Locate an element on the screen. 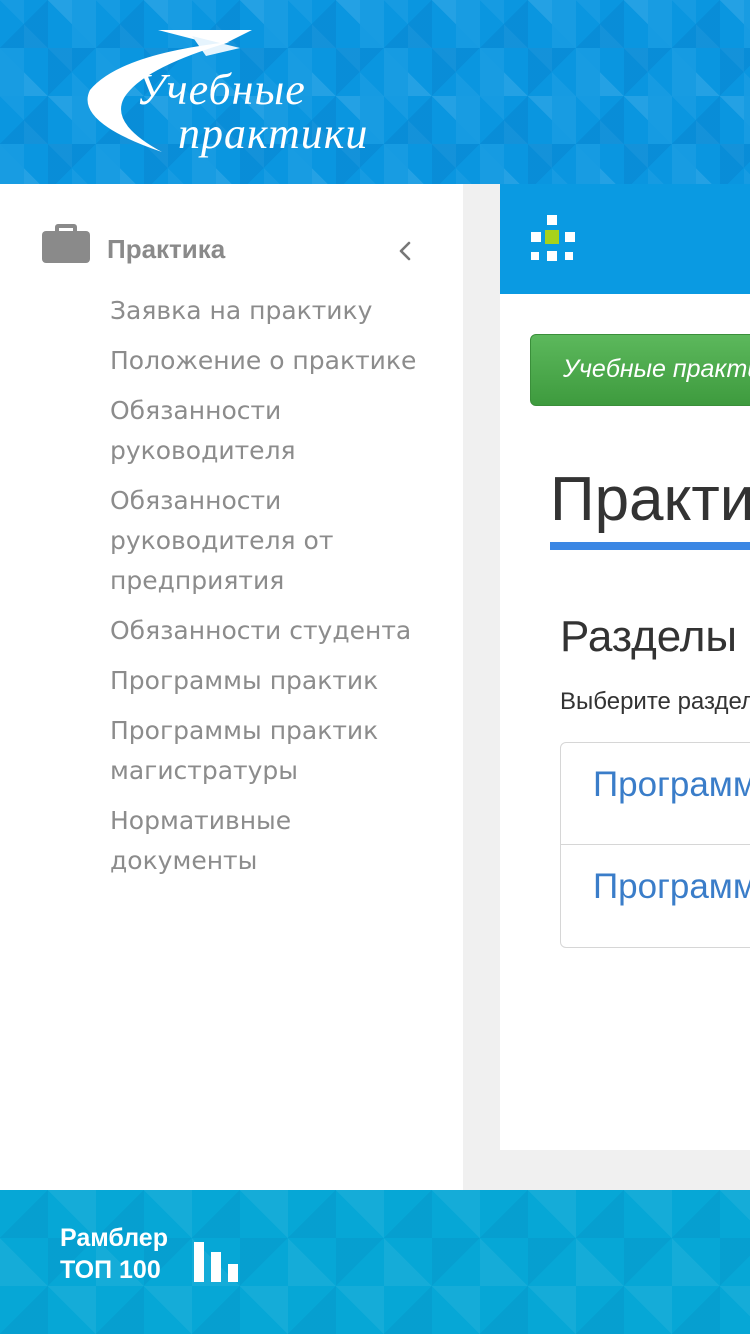 The image size is (750, 1334). sidebar-item-normative-docs: Нормативные документы is located at coordinates (275, 841).